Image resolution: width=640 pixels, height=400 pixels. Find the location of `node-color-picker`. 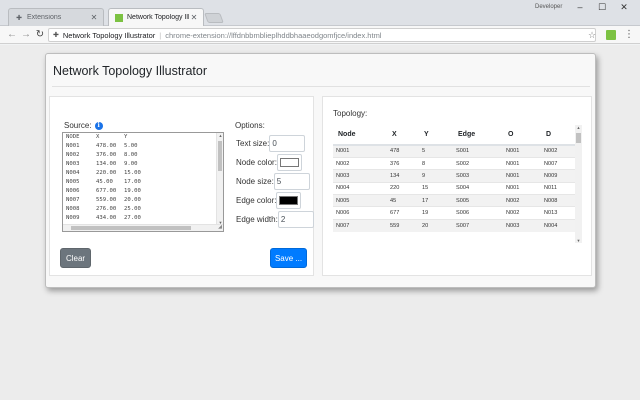

node-color-picker is located at coordinates (289, 162).